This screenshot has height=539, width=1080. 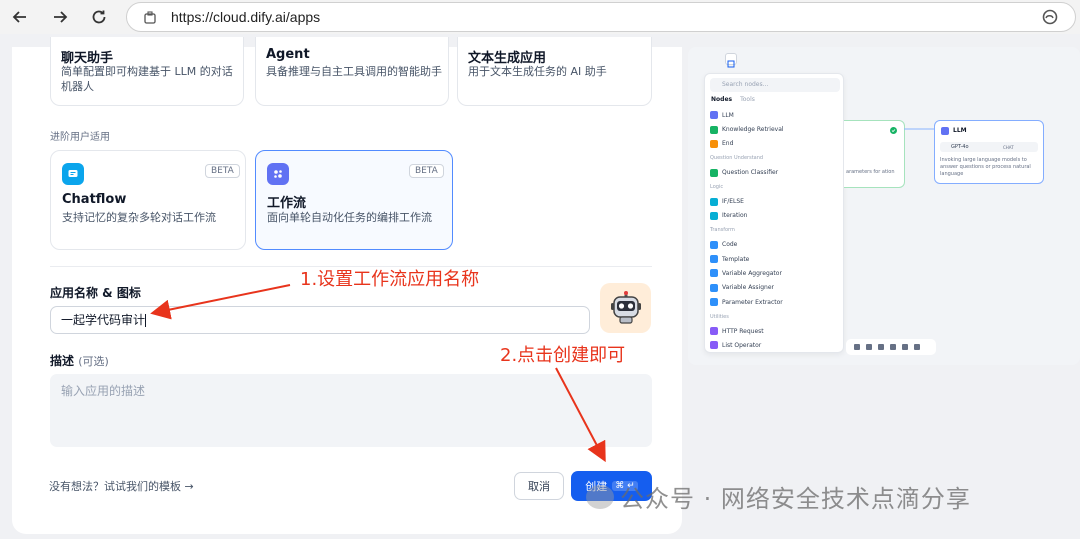 What do you see at coordinates (795, 499) in the screenshot?
I see `watermark-text: 公众号 · 网络安全技术点滴分享` at bounding box center [795, 499].